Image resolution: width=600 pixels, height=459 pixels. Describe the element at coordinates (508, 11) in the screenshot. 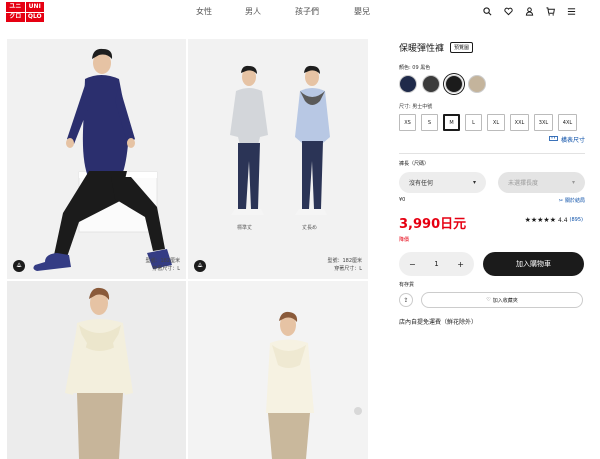

I see `heart-icon` at that location.